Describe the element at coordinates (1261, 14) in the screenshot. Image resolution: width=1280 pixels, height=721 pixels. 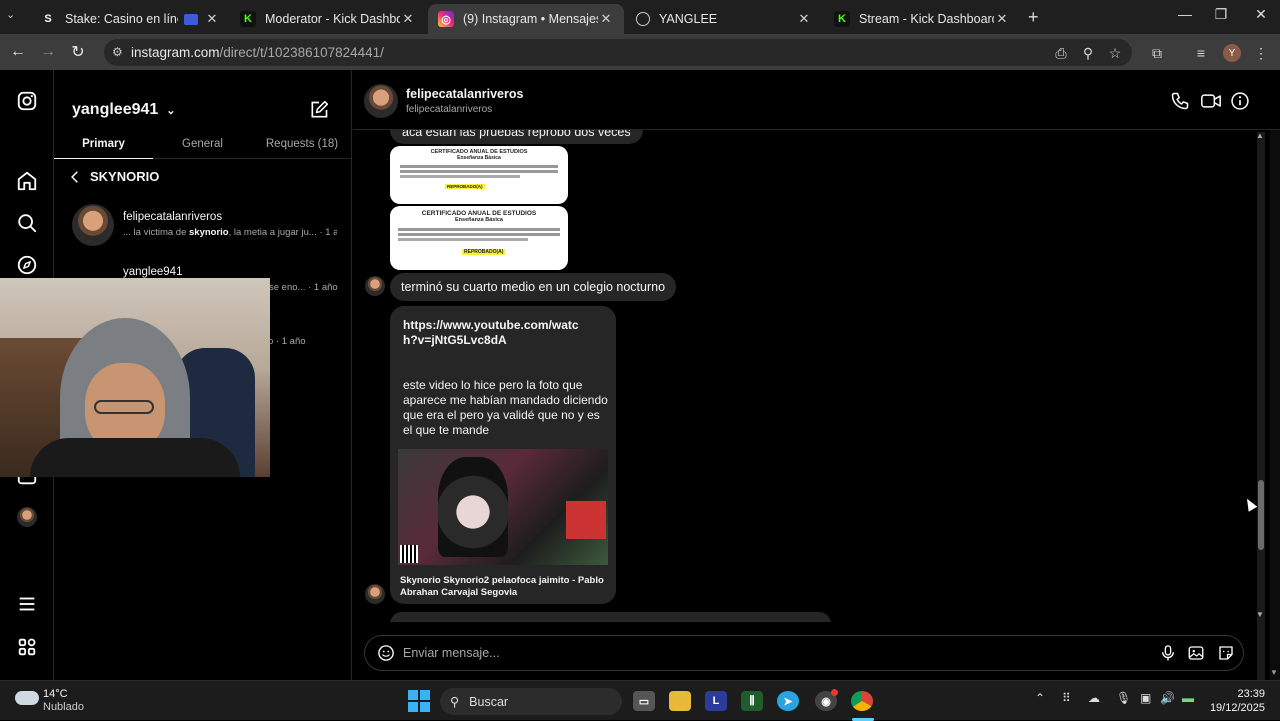
I see `close-window-icon: ✕` at that location.